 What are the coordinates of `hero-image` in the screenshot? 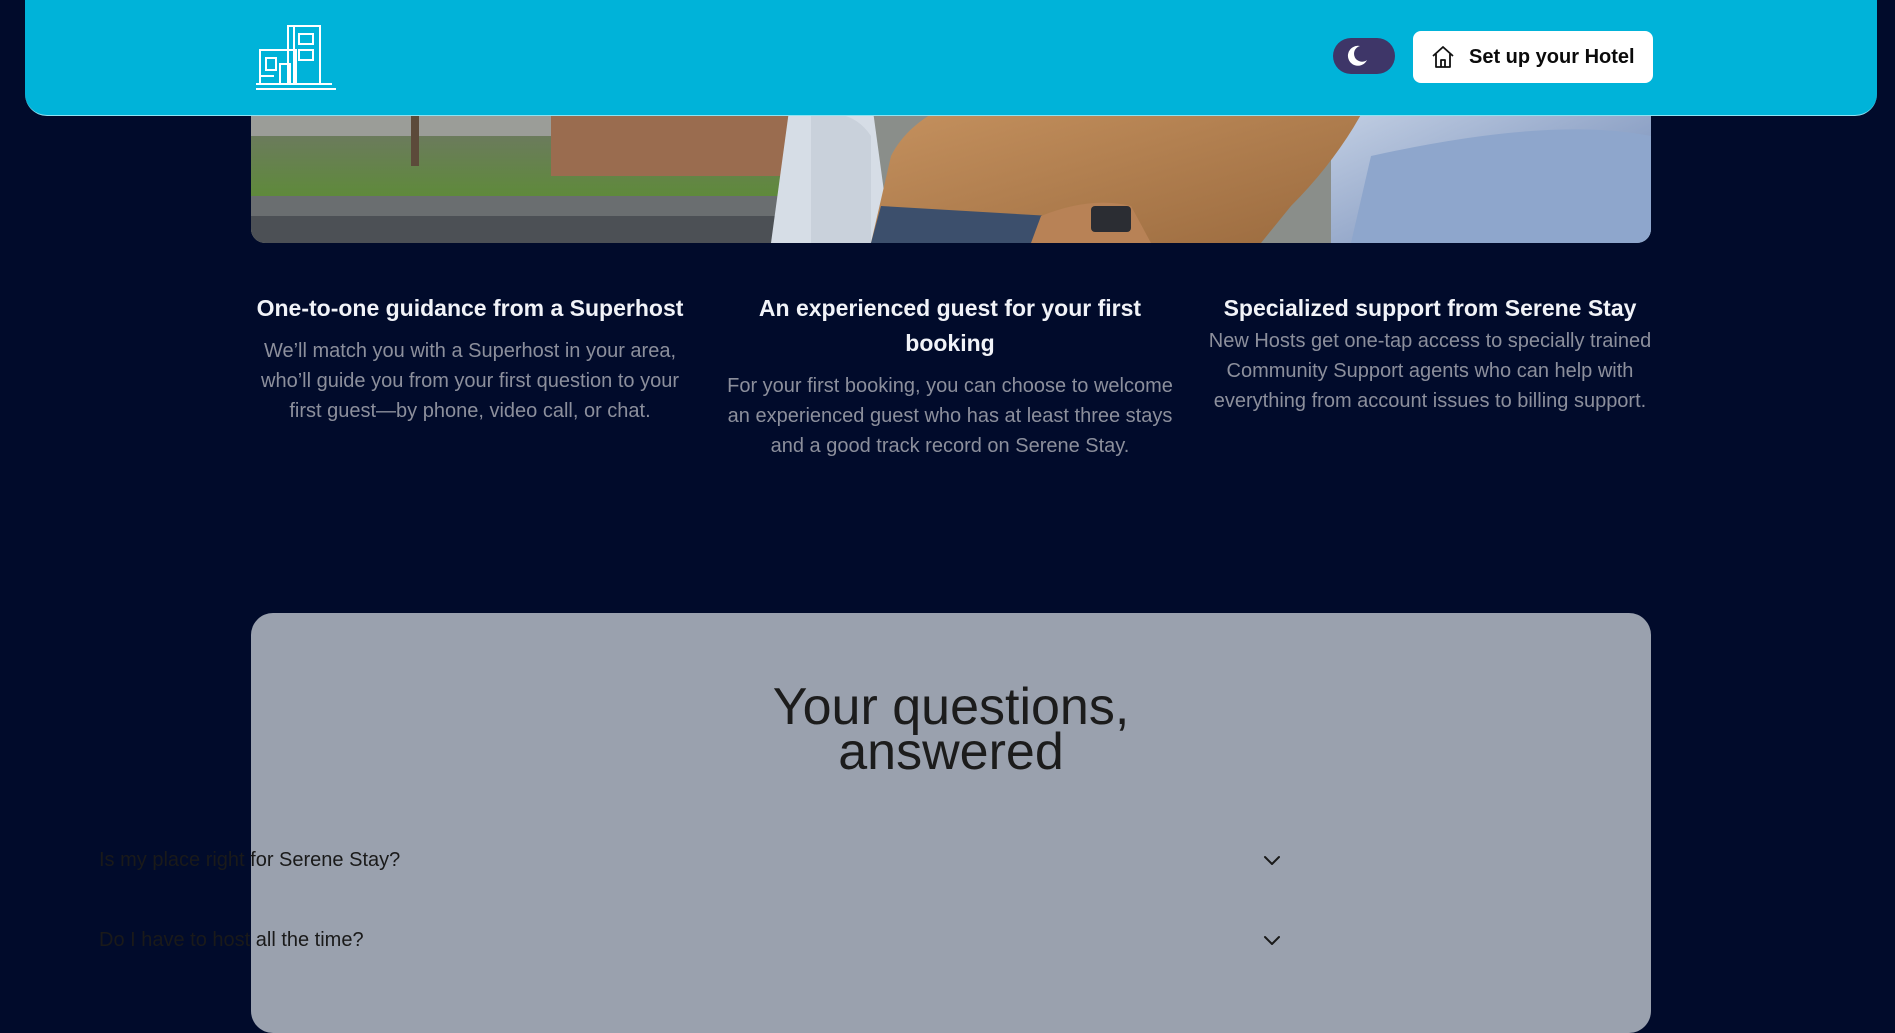 It's located at (951, 169).